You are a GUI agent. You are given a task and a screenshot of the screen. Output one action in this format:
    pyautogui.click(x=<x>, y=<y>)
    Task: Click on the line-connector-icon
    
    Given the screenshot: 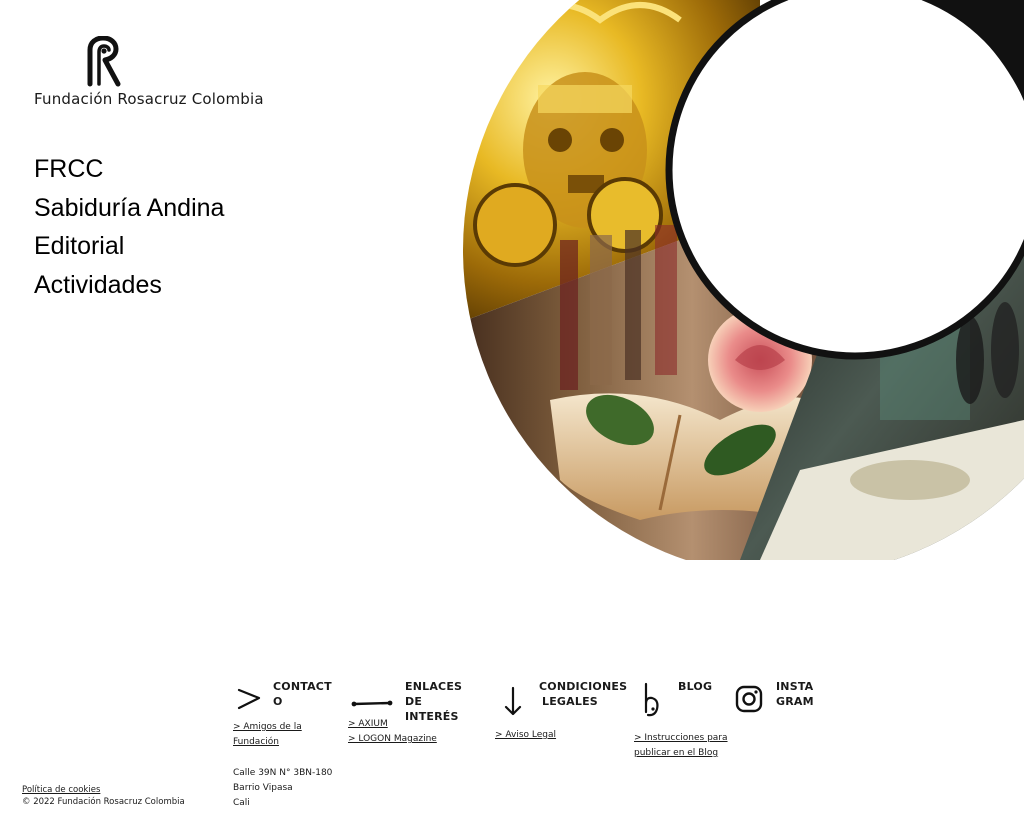 What is the action you would take?
    pyautogui.click(x=372, y=703)
    